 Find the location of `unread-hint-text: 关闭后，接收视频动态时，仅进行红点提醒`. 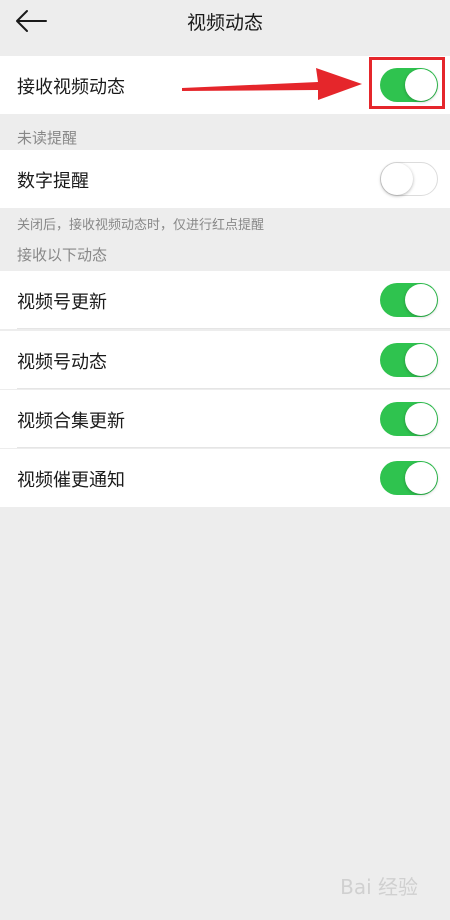

unread-hint-text: 关闭后，接收视频动态时，仅进行红点提醒 is located at coordinates (141, 225).